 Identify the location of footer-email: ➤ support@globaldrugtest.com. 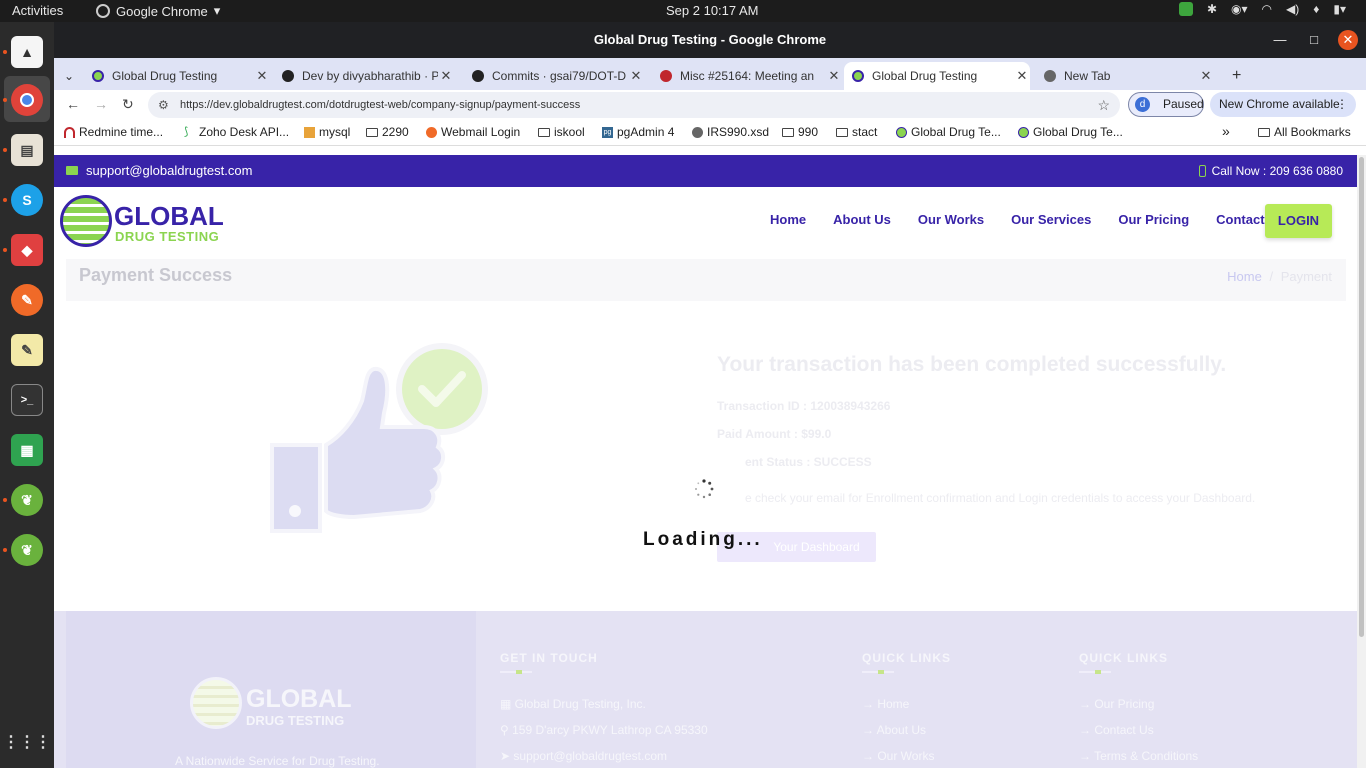
(604, 757).